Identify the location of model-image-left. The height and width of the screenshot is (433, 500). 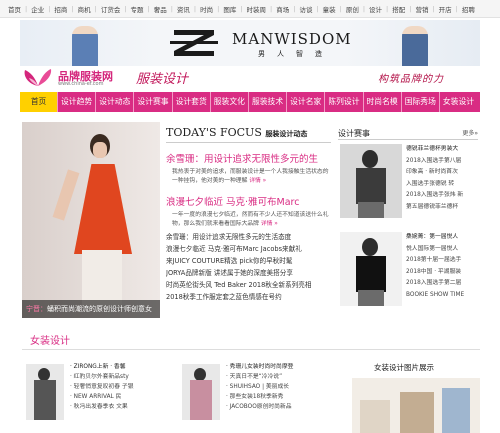
(85, 46).